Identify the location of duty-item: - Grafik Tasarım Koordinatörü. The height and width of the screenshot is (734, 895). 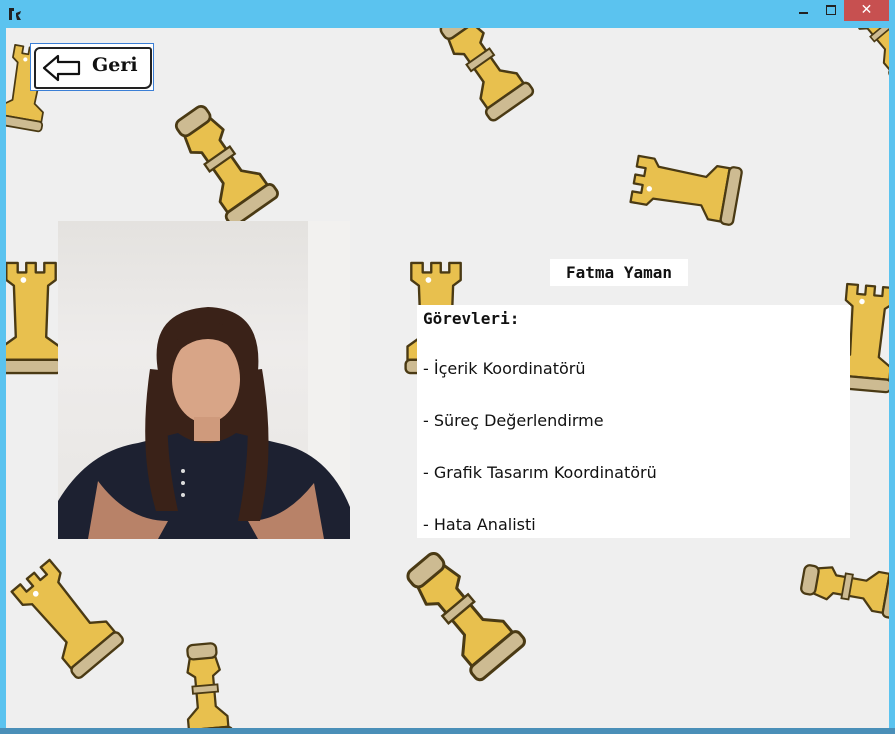
(540, 472).